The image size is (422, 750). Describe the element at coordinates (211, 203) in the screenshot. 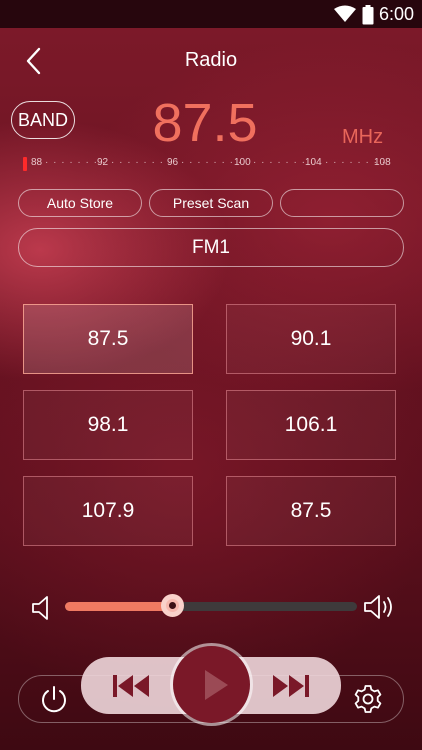

I see `preset-scan-button: Preset Scan` at that location.